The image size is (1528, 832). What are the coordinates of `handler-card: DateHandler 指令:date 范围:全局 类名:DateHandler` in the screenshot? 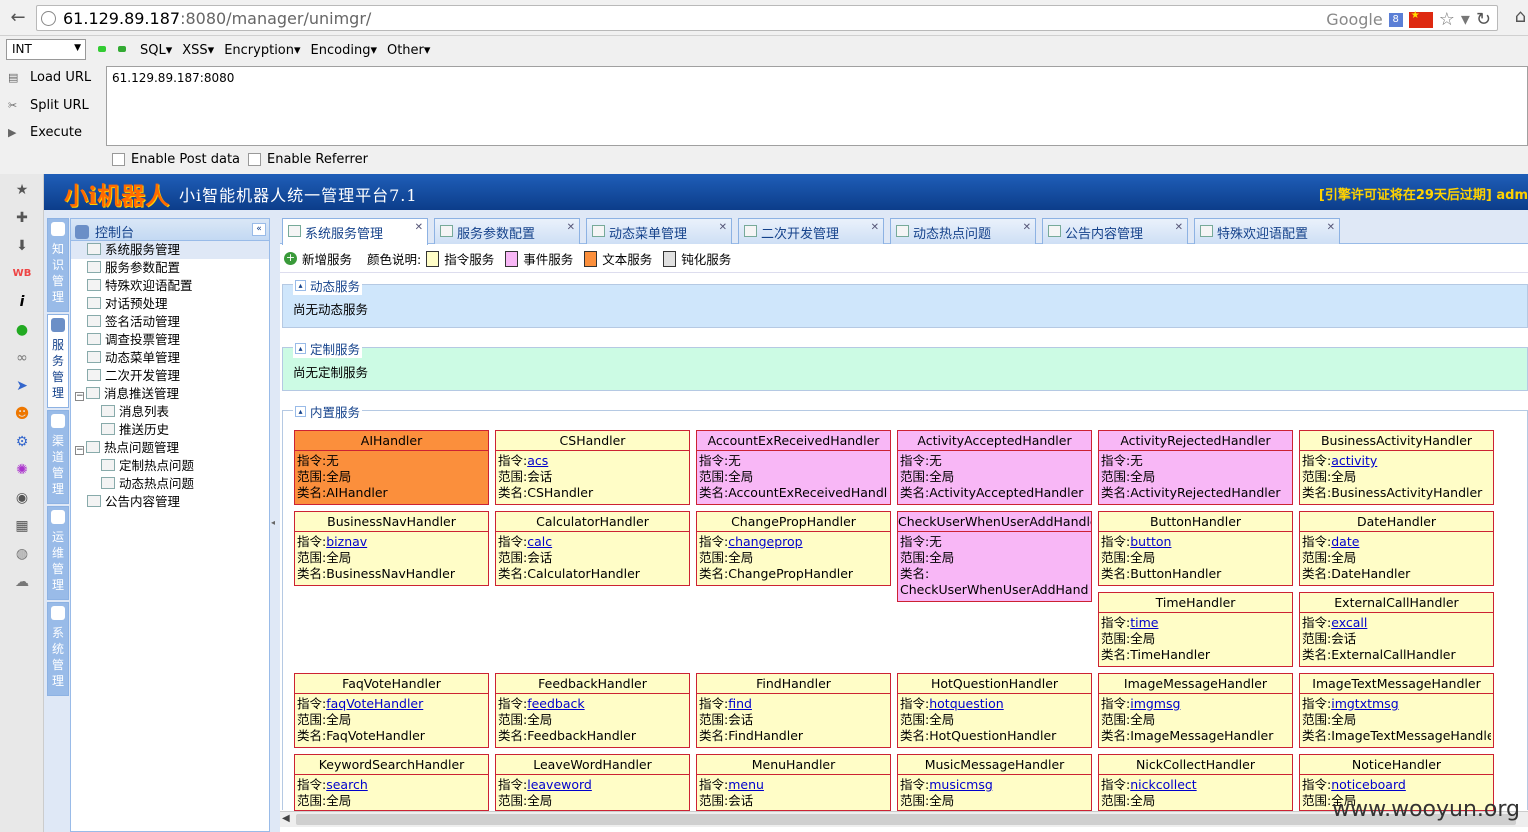 It's located at (1396, 548).